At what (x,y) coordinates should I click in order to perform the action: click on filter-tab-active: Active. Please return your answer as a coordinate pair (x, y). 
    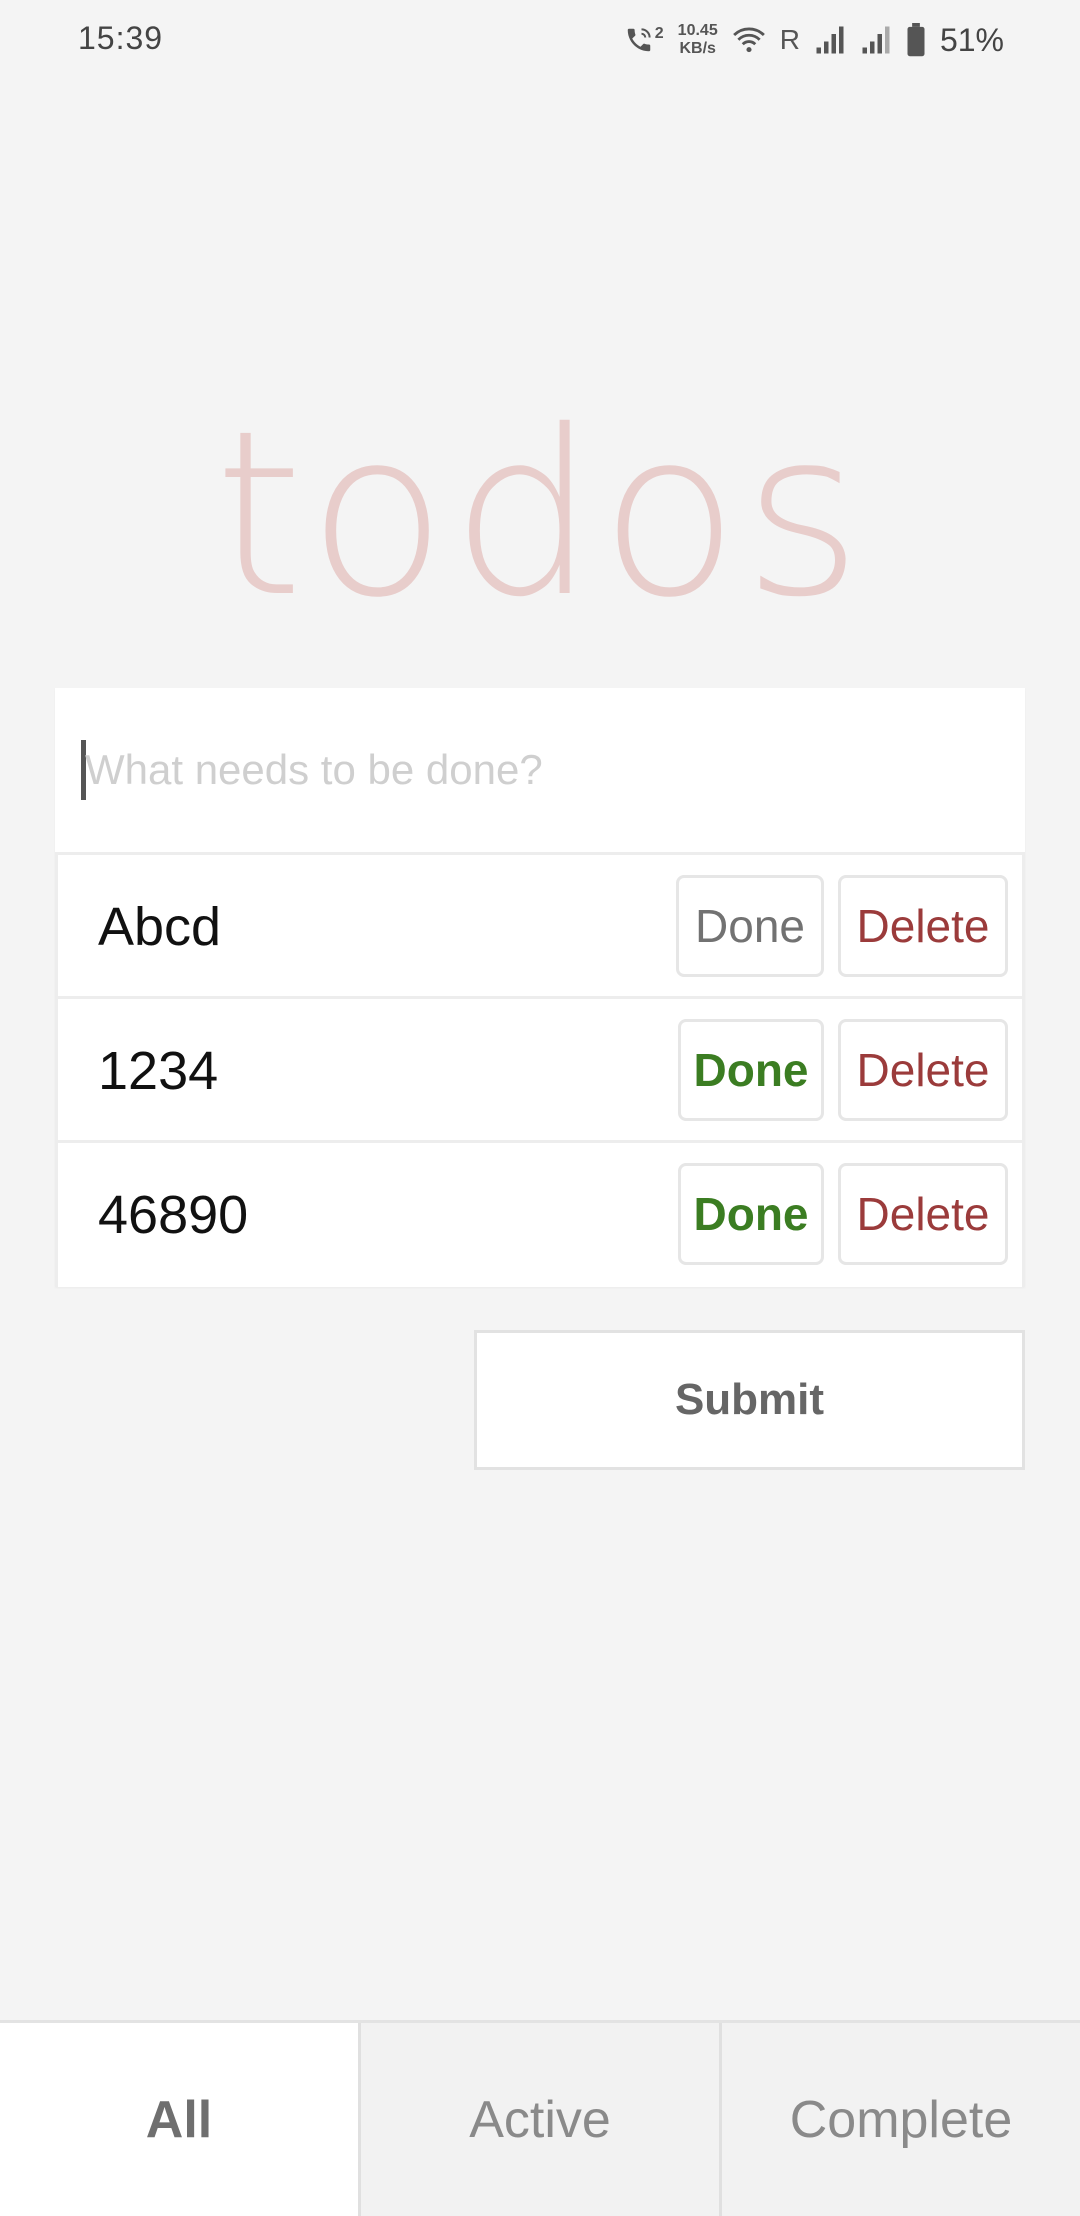
    Looking at the image, I should click on (538, 2119).